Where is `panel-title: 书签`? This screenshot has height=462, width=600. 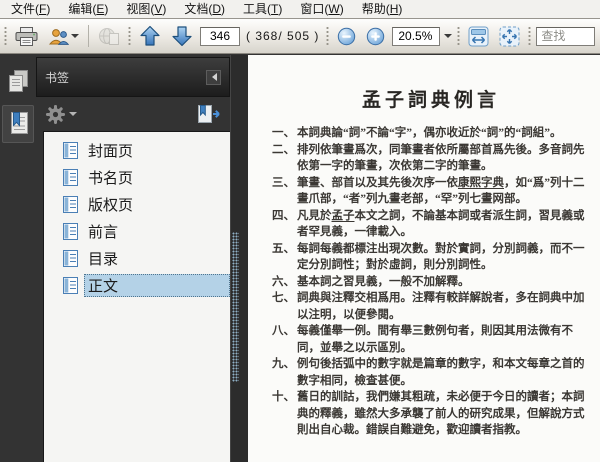
panel-title: 书签 is located at coordinates (57, 77).